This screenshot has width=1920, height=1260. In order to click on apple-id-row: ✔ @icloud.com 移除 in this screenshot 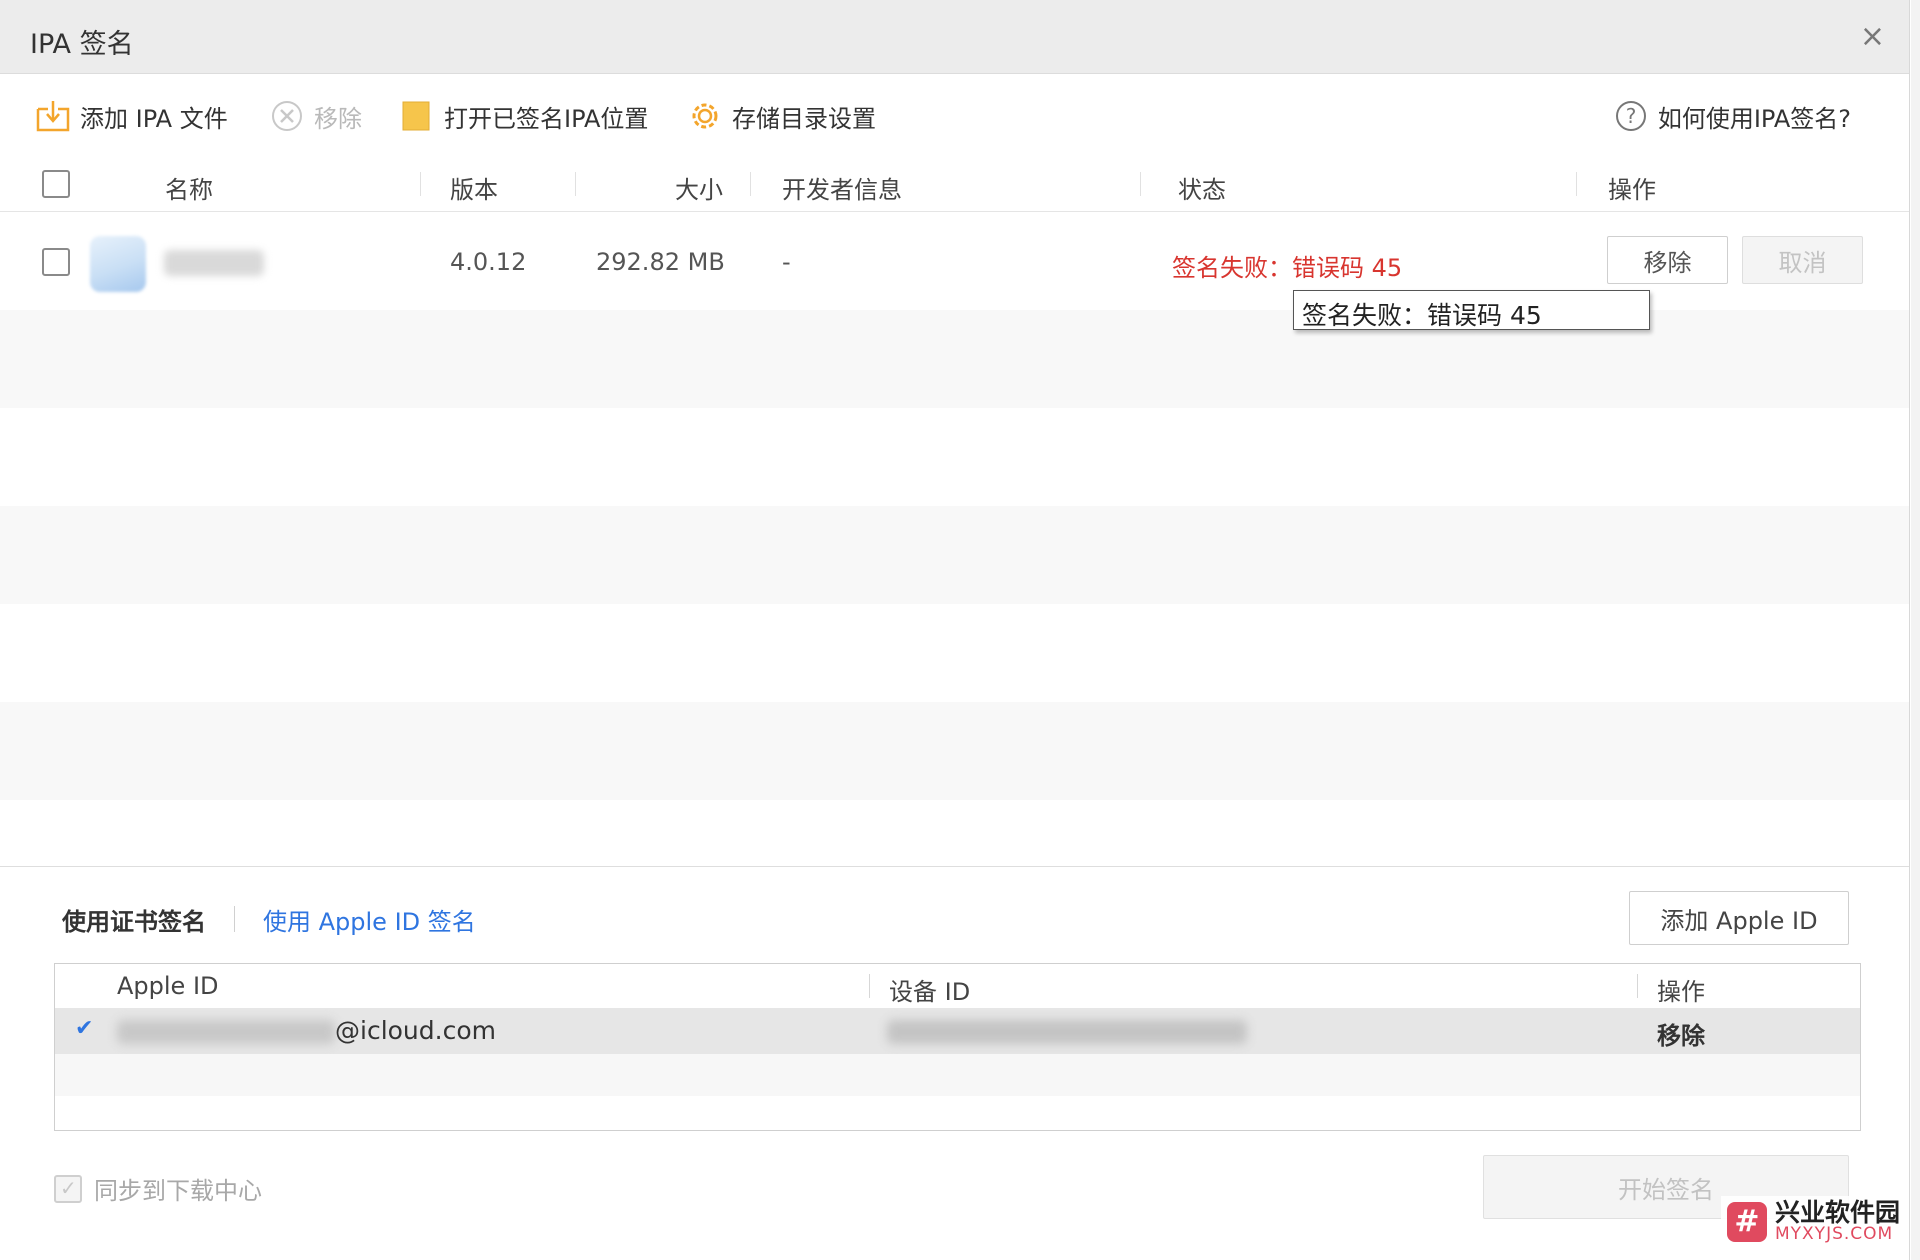, I will do `click(957, 1031)`.